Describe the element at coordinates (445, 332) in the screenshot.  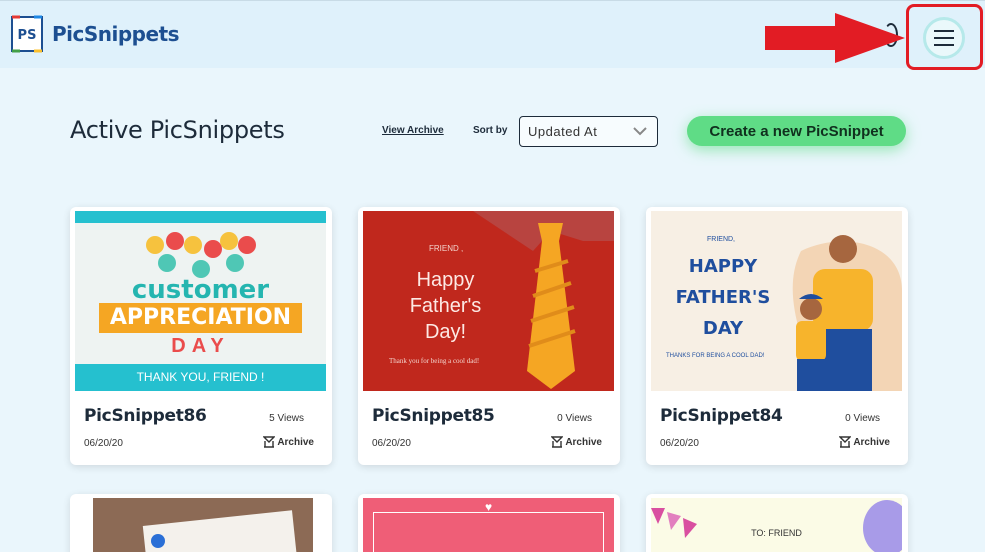
I see `thumb-line3: Day!` at that location.